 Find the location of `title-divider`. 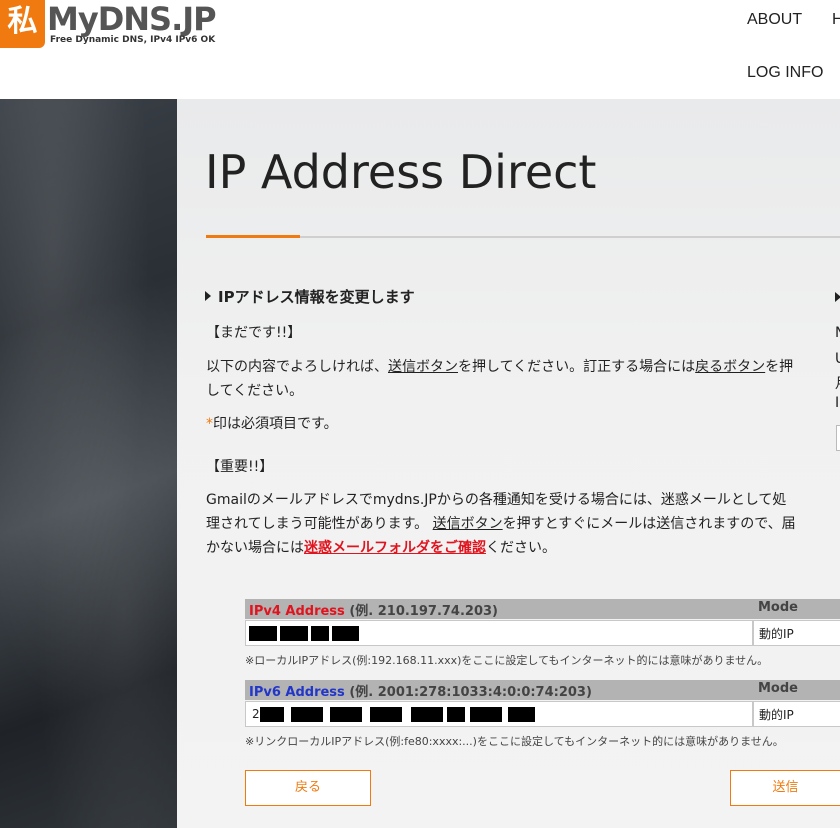

title-divider is located at coordinates (523, 237).